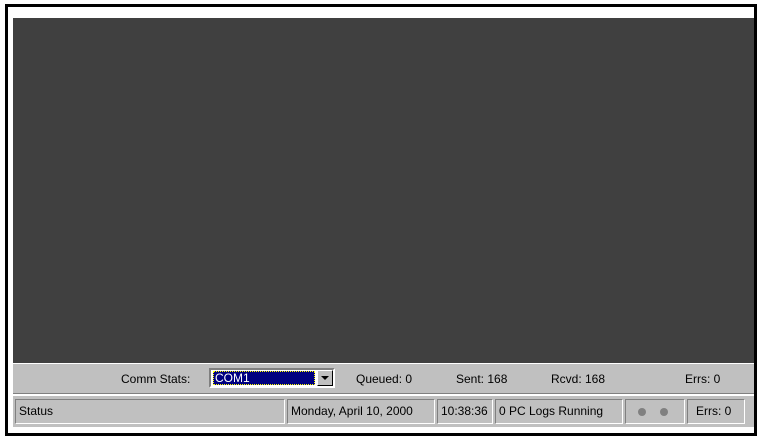 This screenshot has width=765, height=443. Describe the element at coordinates (361, 411) in the screenshot. I see `status-date: Monday, April 10, 2000` at that location.